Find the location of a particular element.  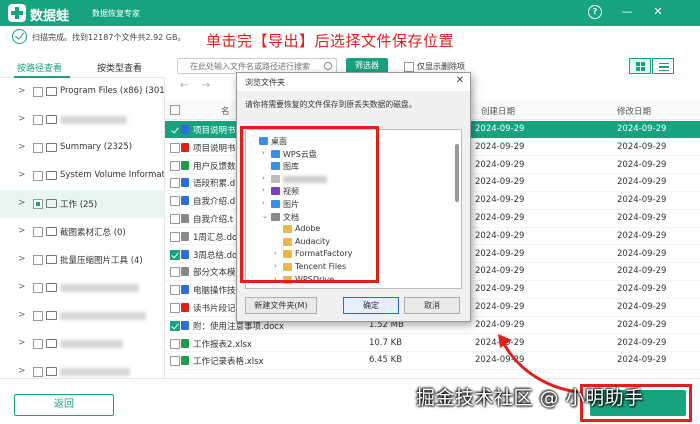

header-created: 创建日期 is located at coordinates (498, 111).